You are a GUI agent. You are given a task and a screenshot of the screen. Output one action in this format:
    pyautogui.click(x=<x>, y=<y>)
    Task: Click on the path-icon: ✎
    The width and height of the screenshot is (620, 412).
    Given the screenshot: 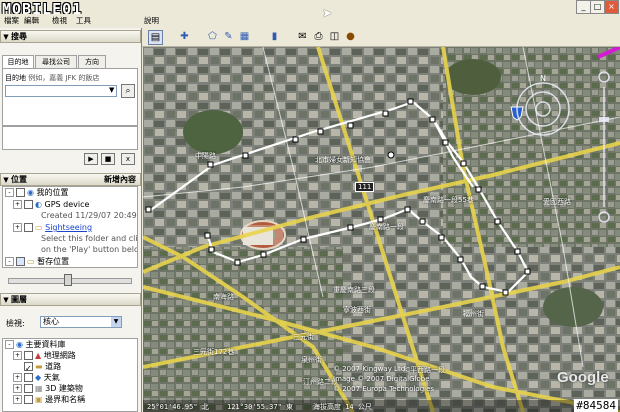 What is the action you would take?
    pyautogui.click(x=228, y=36)
    